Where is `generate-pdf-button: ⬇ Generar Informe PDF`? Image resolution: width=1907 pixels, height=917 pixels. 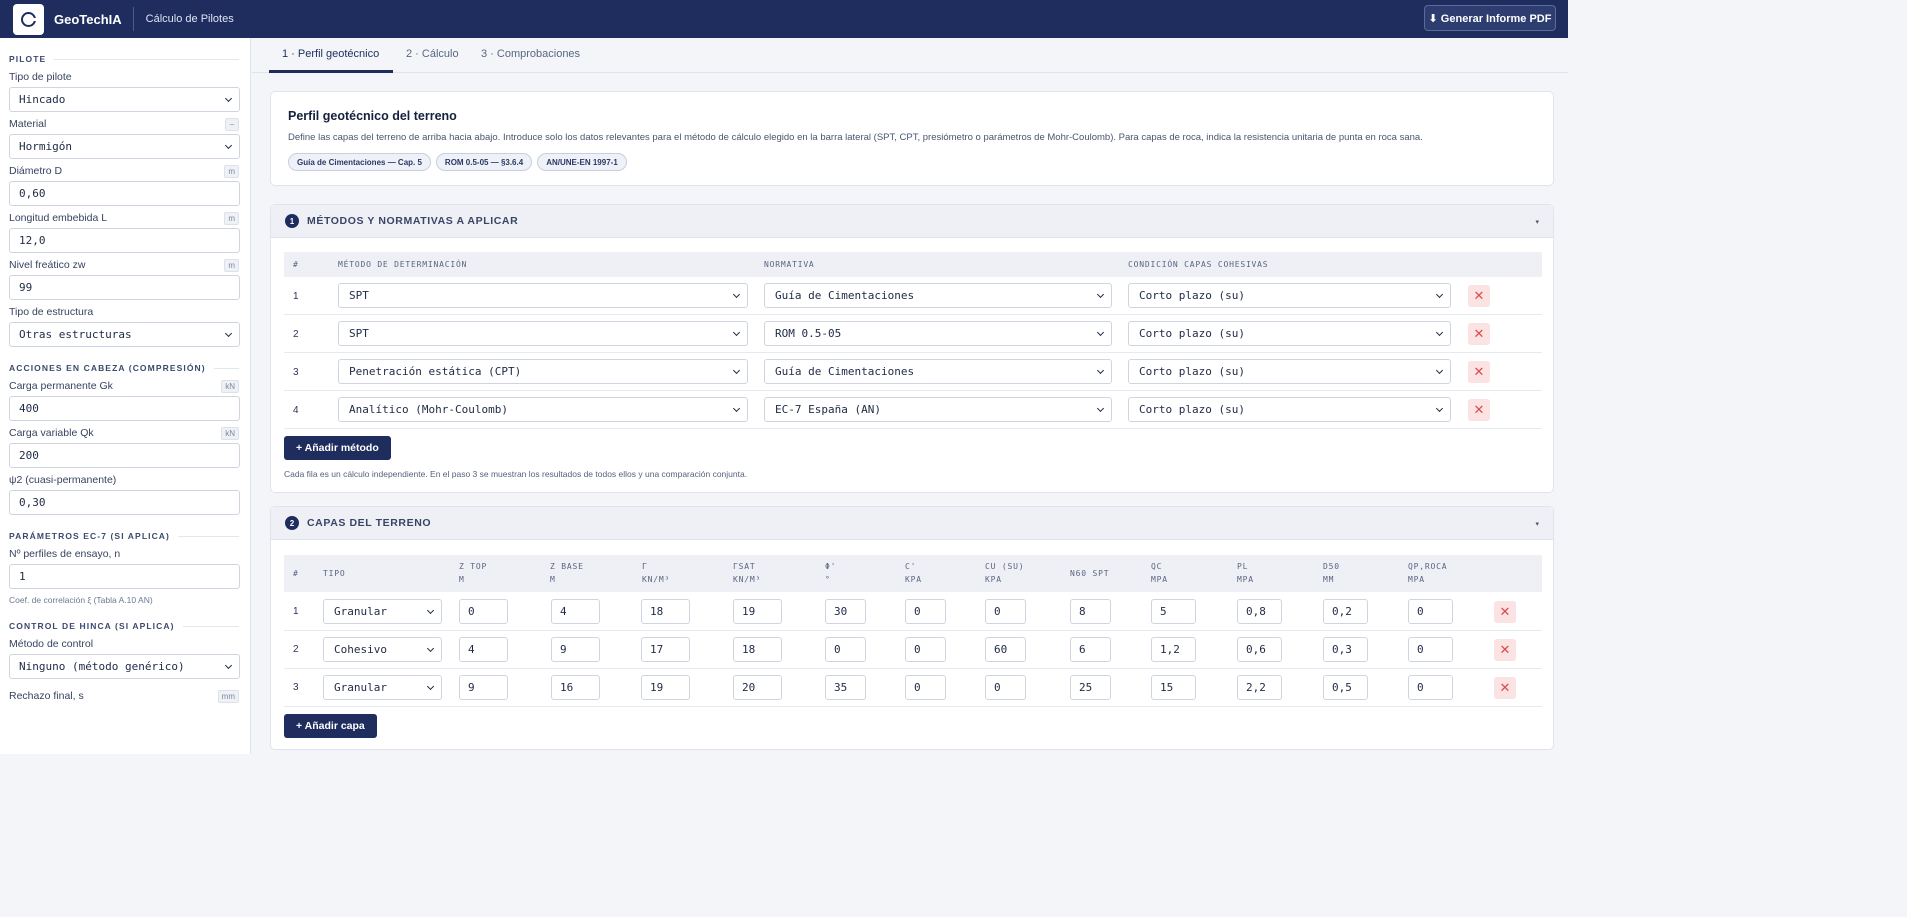
generate-pdf-button: ⬇ Generar Informe PDF is located at coordinates (1490, 18).